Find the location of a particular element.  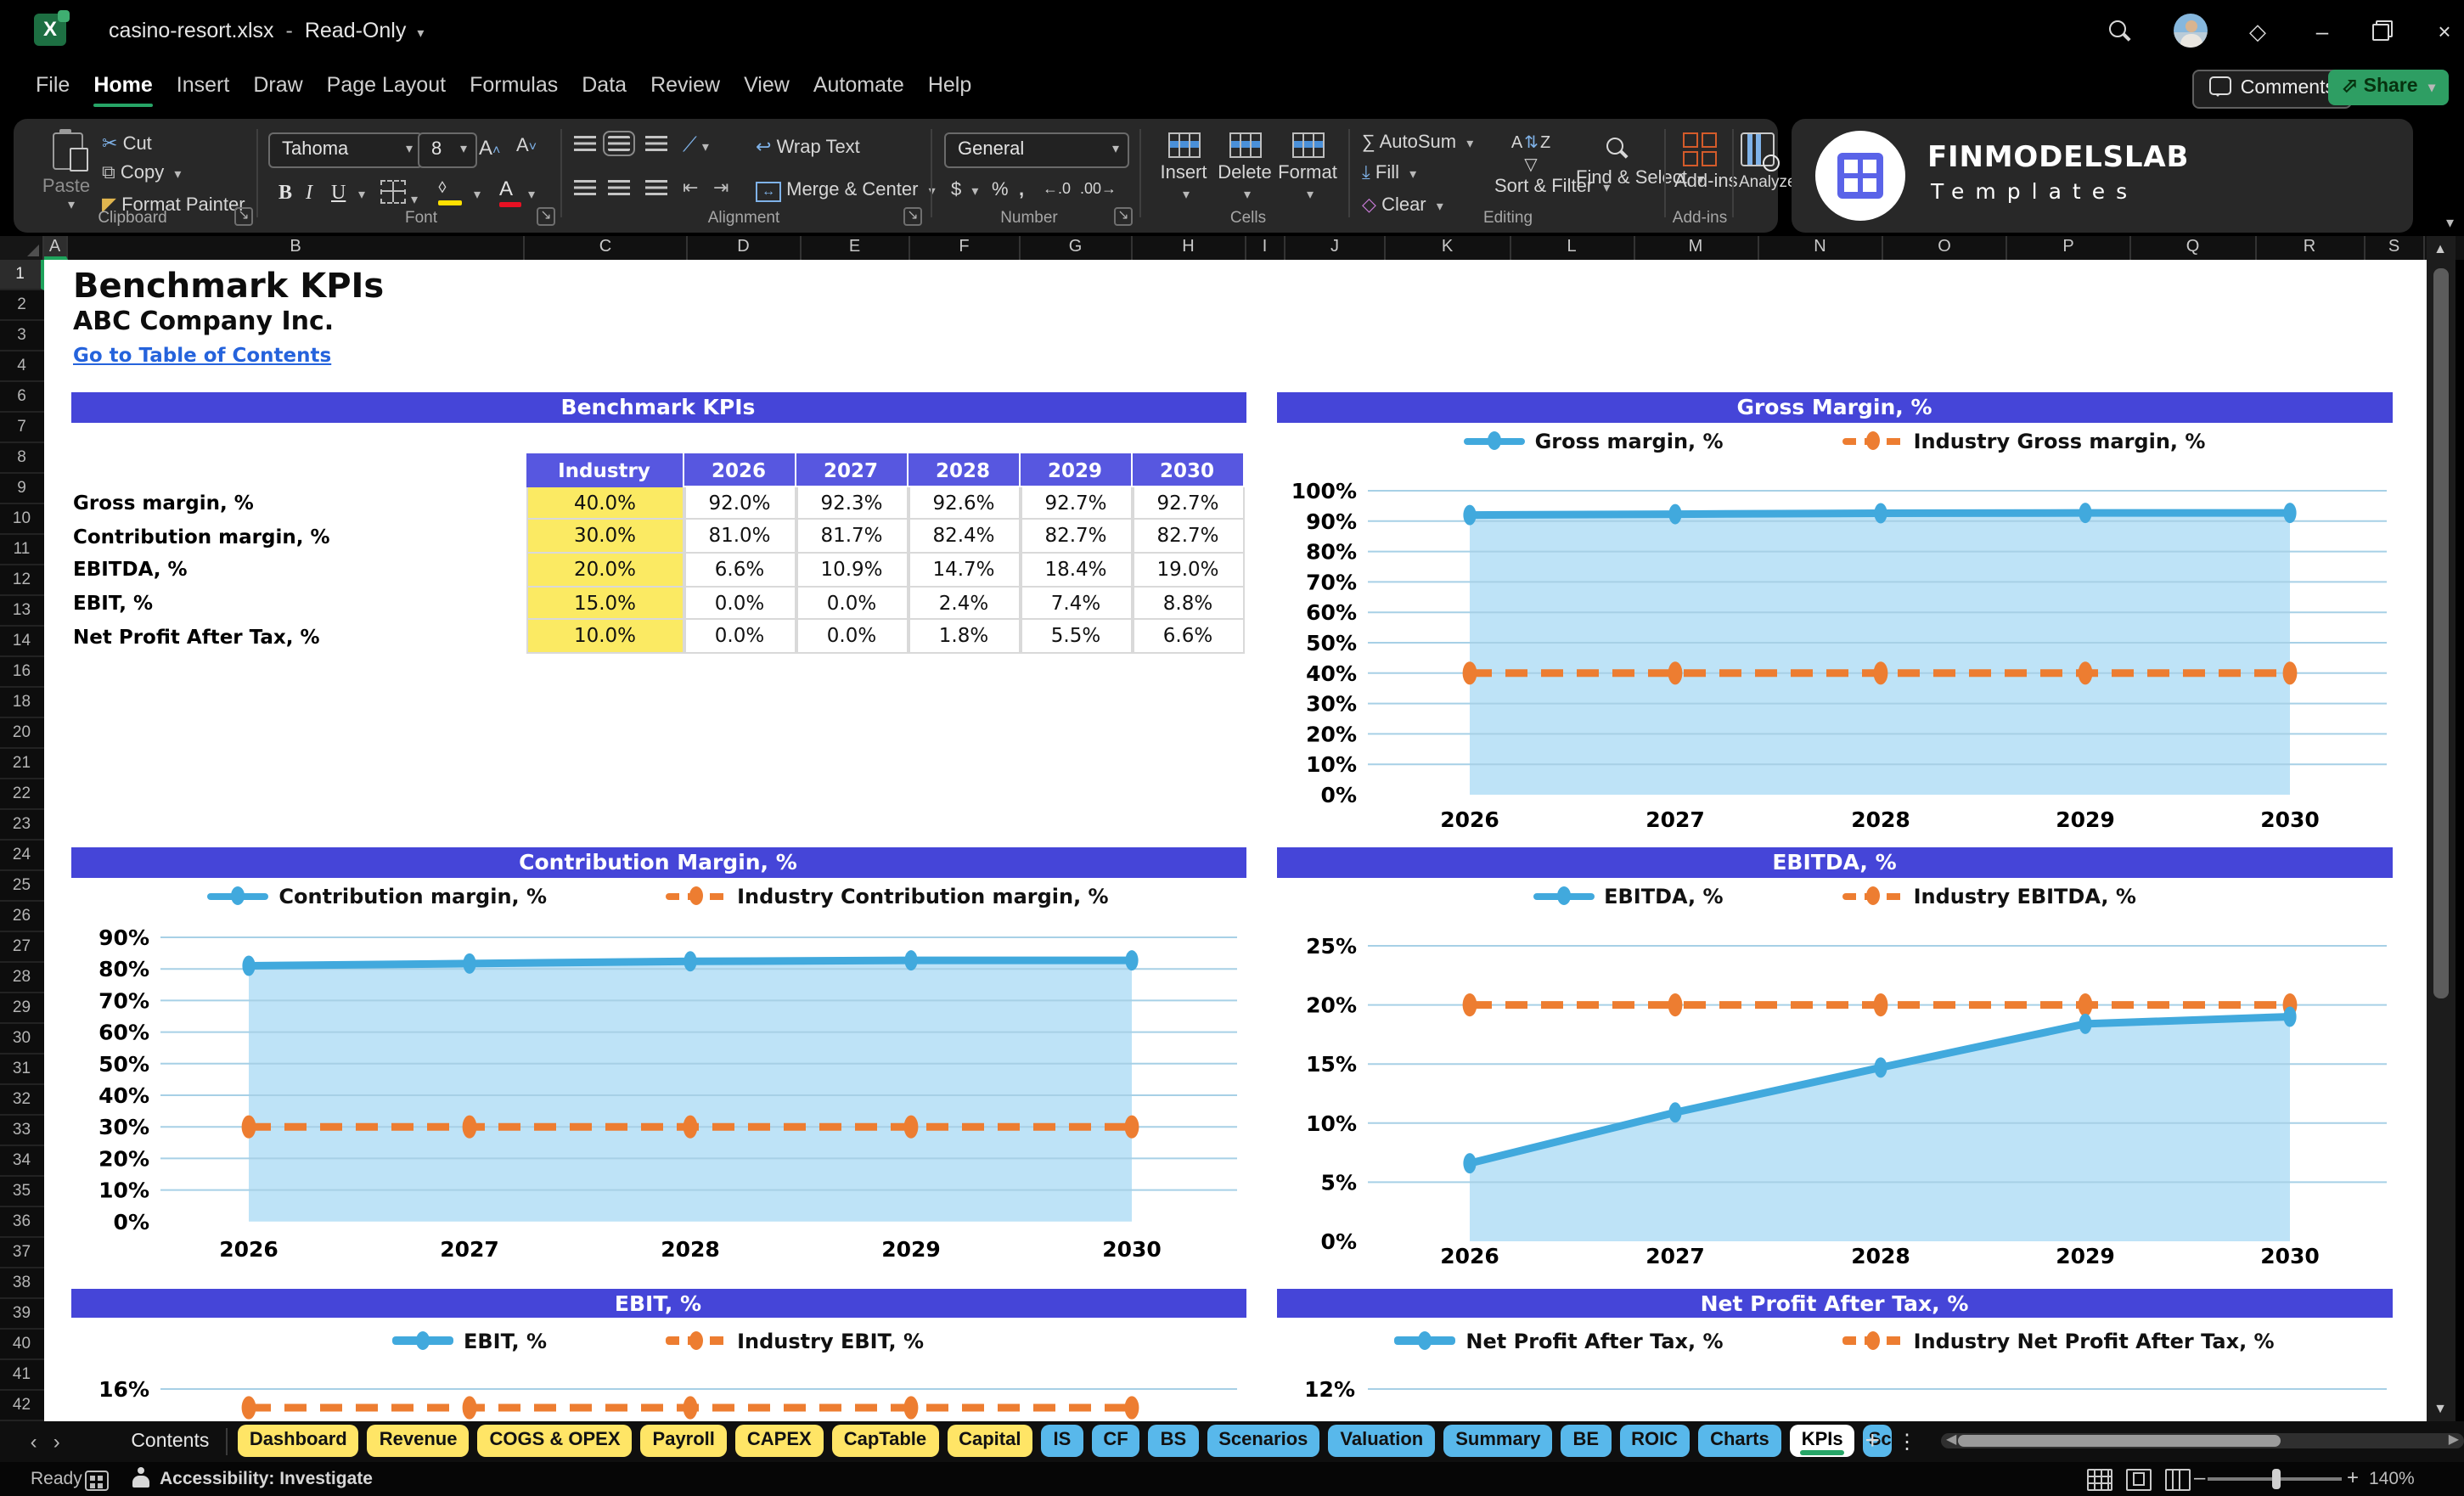

kpi-cell: 92.0% is located at coordinates (740, 503).